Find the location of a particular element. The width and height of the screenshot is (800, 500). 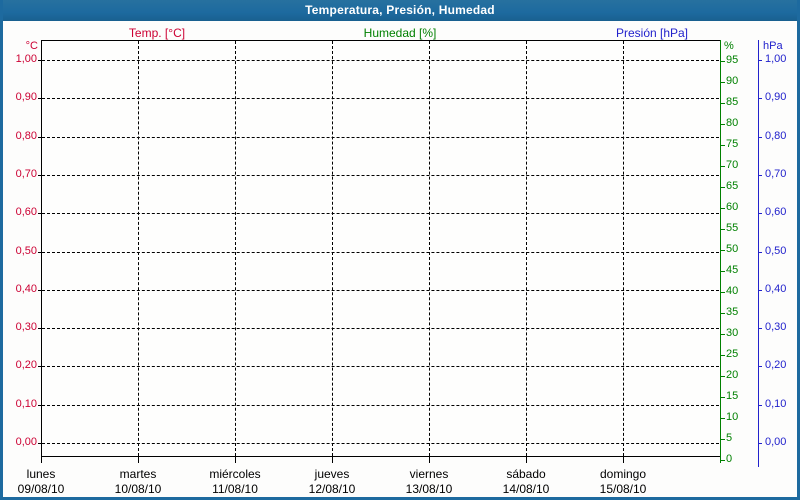

temperature-tick-label: 0,00 is located at coordinates (26, 442).